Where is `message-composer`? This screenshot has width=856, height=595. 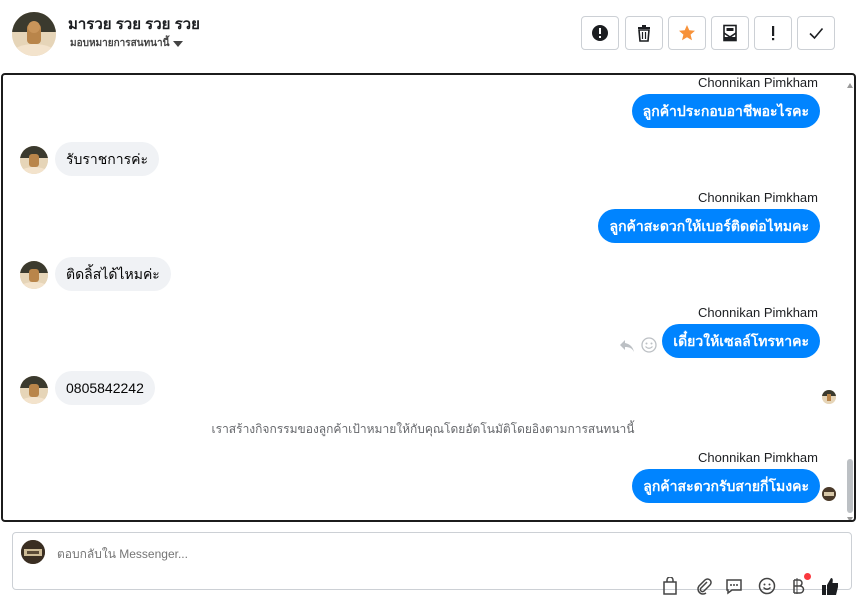 message-composer is located at coordinates (432, 563).